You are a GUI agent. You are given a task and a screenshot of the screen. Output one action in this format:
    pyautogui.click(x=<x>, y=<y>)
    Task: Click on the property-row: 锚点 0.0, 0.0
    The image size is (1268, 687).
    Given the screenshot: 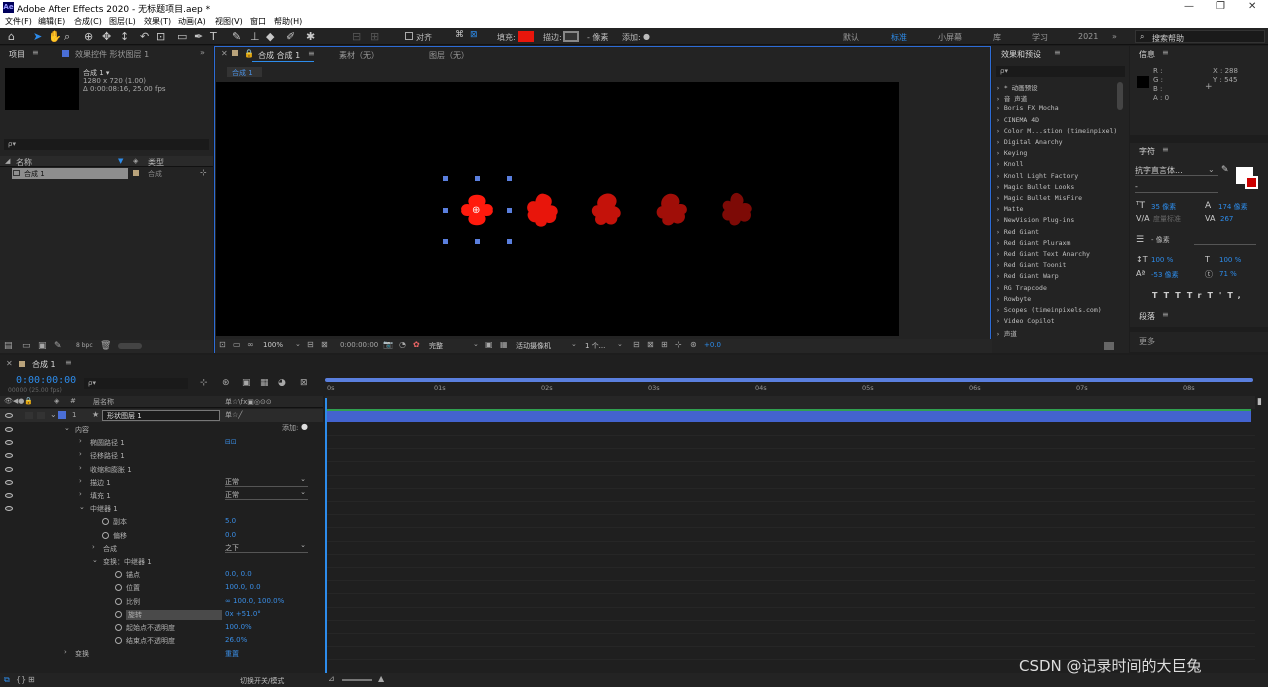 What is the action you would take?
    pyautogui.click(x=161, y=574)
    